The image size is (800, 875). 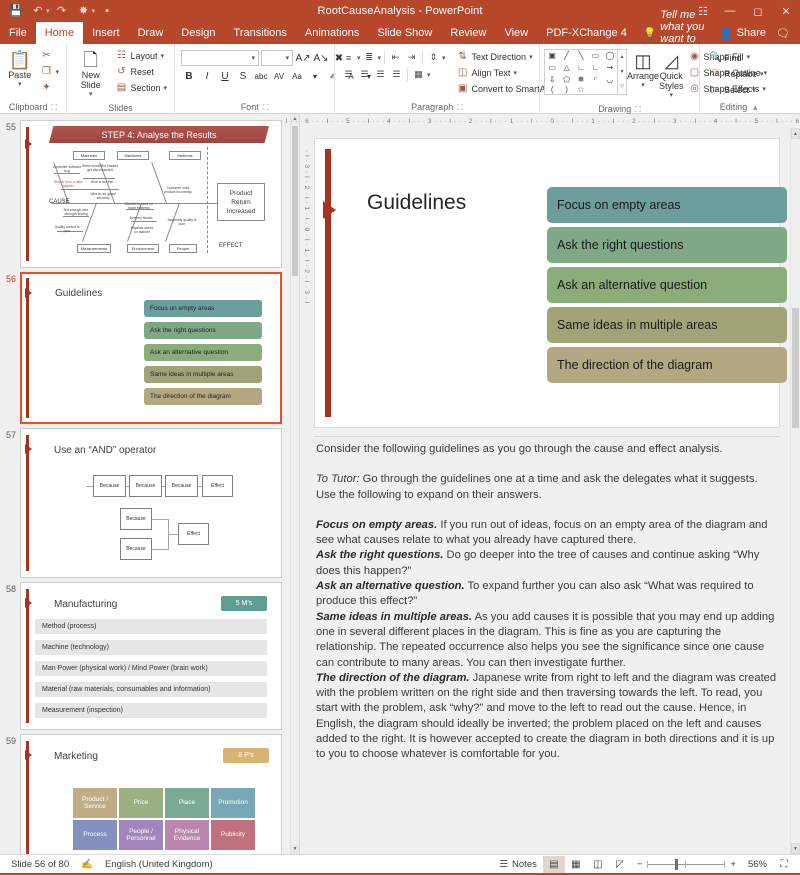 I want to click on increase-font-size-button: A↗, so click(x=303, y=58).